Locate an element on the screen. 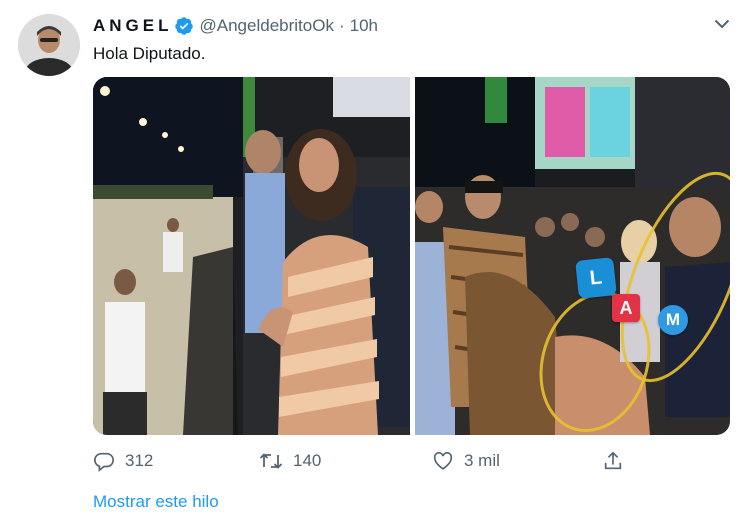 The image size is (750, 523). chevron-down-icon is located at coordinates (722, 24).